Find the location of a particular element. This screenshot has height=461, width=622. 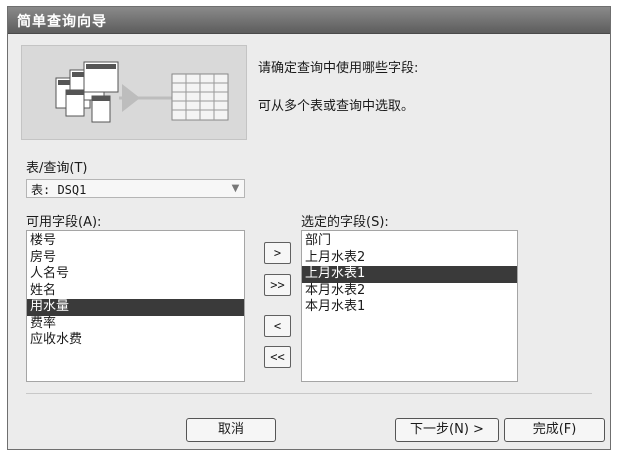

remove-all-fields-button: << is located at coordinates (277, 357).